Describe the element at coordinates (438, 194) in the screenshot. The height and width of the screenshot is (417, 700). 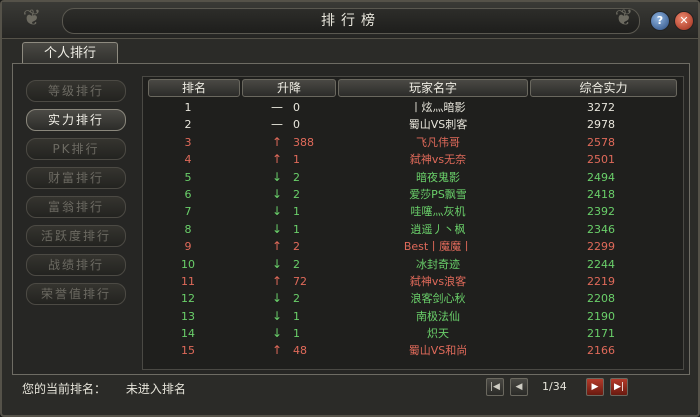
I see `player-name: 爱莎PS飘雪` at that location.